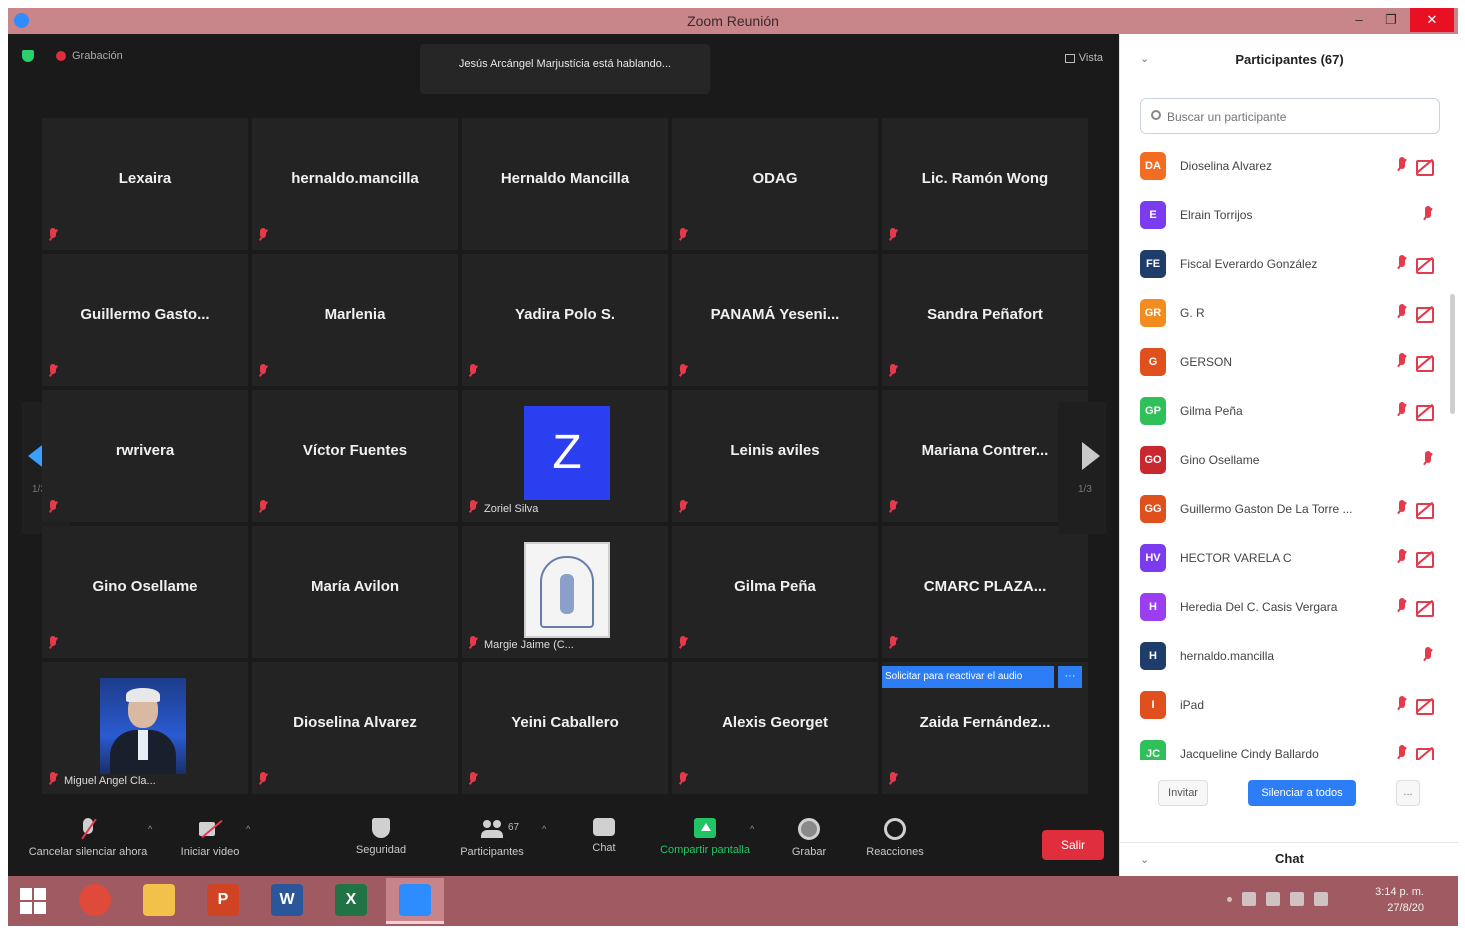 This screenshot has width=1465, height=934. Describe the element at coordinates (1070, 677) in the screenshot. I see `tile-more-button: ···` at that location.